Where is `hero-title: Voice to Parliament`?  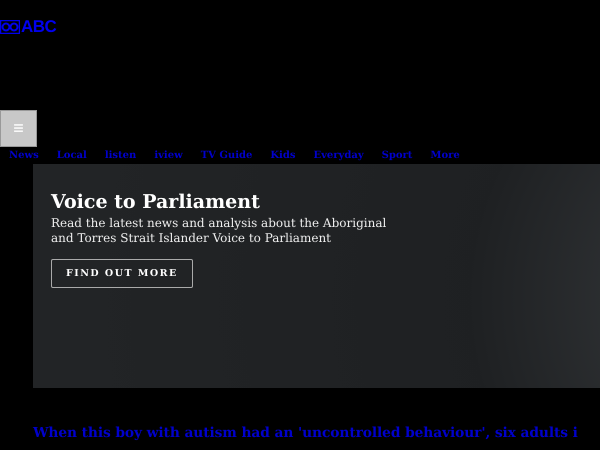 hero-title: Voice to Parliament is located at coordinates (156, 202).